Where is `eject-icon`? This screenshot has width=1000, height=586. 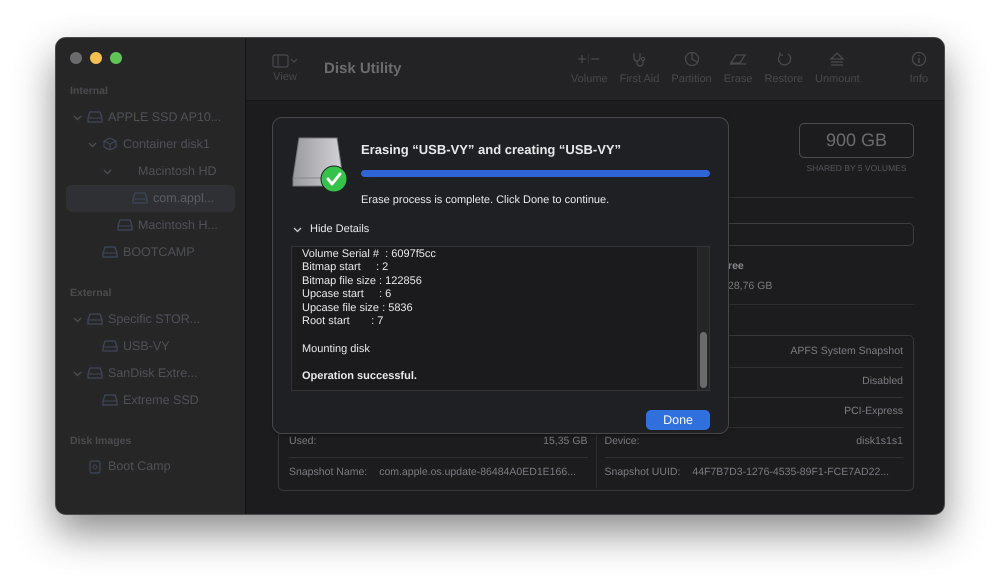
eject-icon is located at coordinates (837, 58).